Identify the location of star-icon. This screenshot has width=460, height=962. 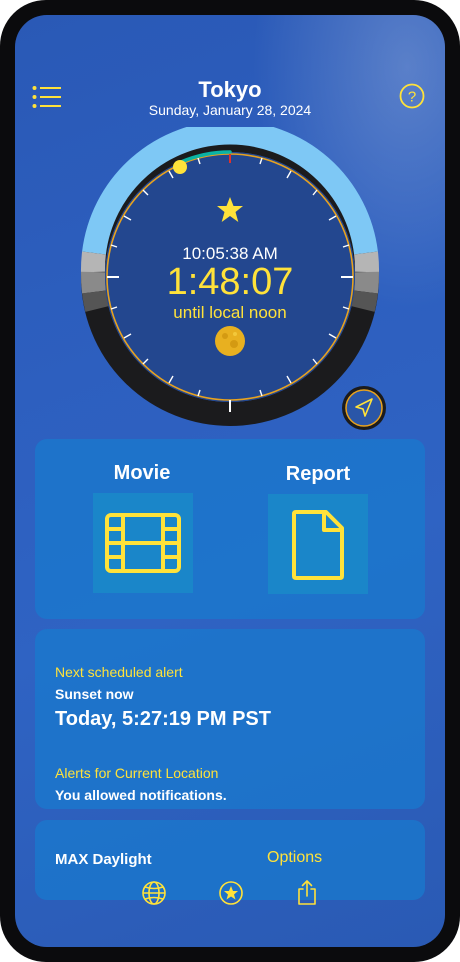
(230, 209).